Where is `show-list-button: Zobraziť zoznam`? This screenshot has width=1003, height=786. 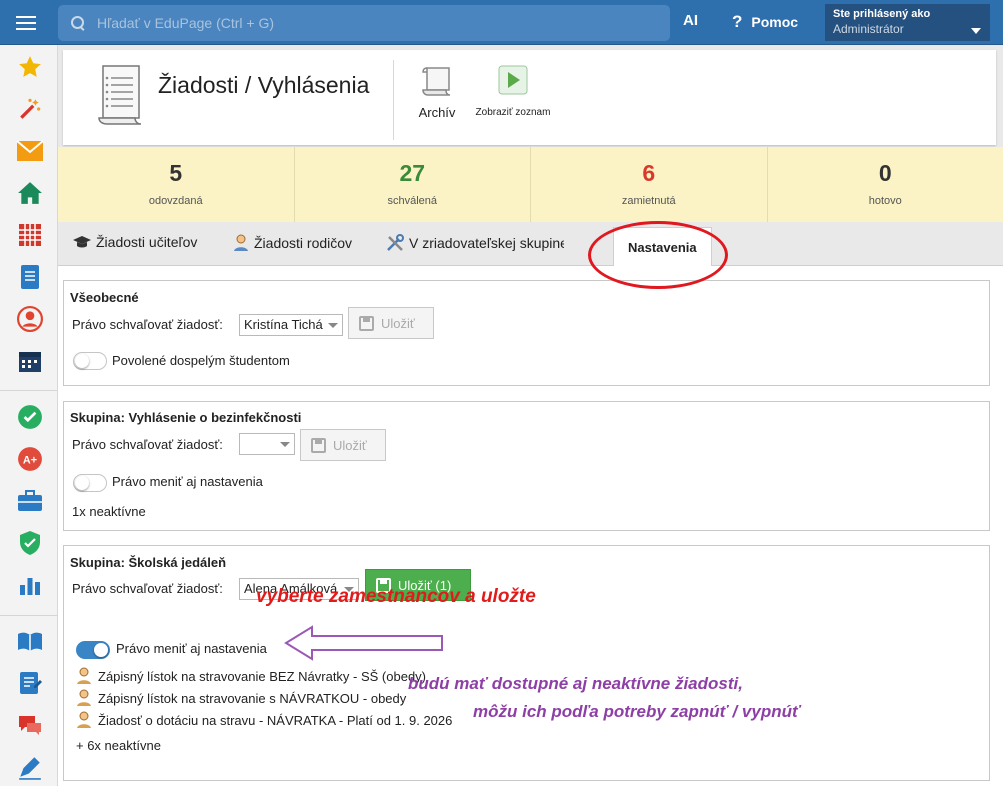 show-list-button: Zobraziť zoznam is located at coordinates (513, 91).